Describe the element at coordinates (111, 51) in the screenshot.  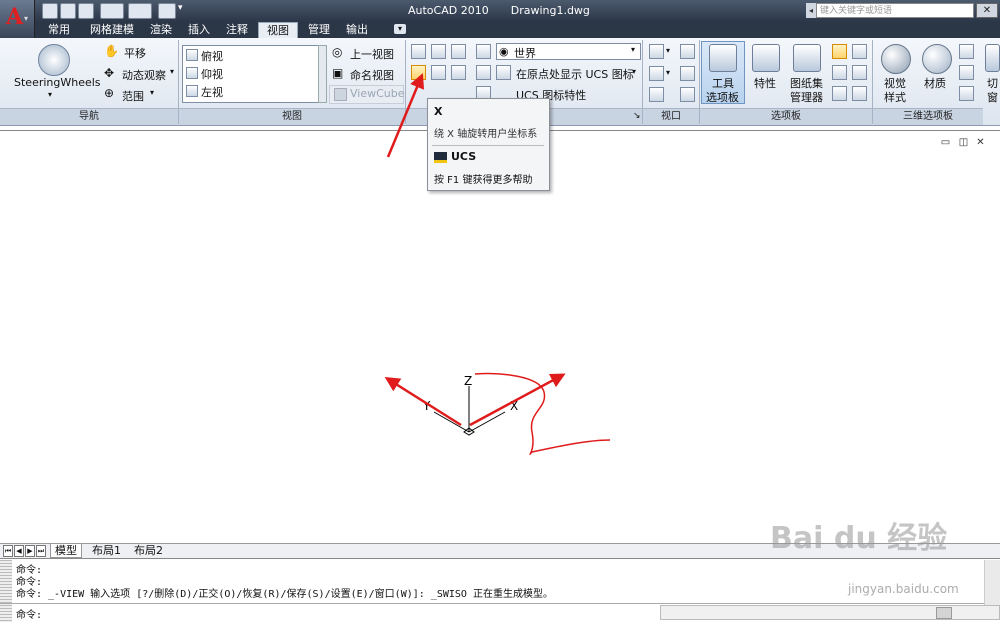
I see `pan-icon: ✋` at that location.